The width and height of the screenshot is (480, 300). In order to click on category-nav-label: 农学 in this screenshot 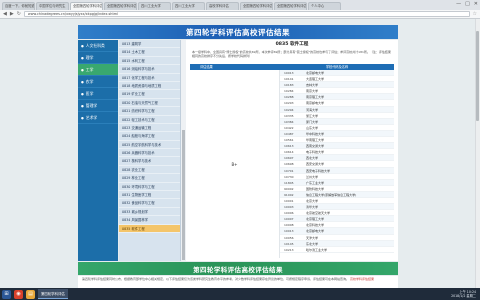, I will do `click(89, 81)`.